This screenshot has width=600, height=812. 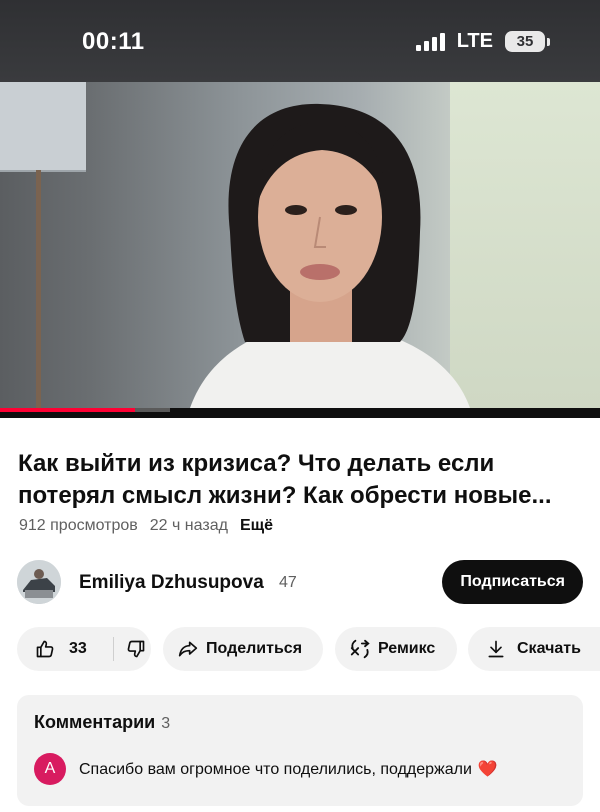 I want to click on subscriber-count: 47, so click(x=288, y=582).